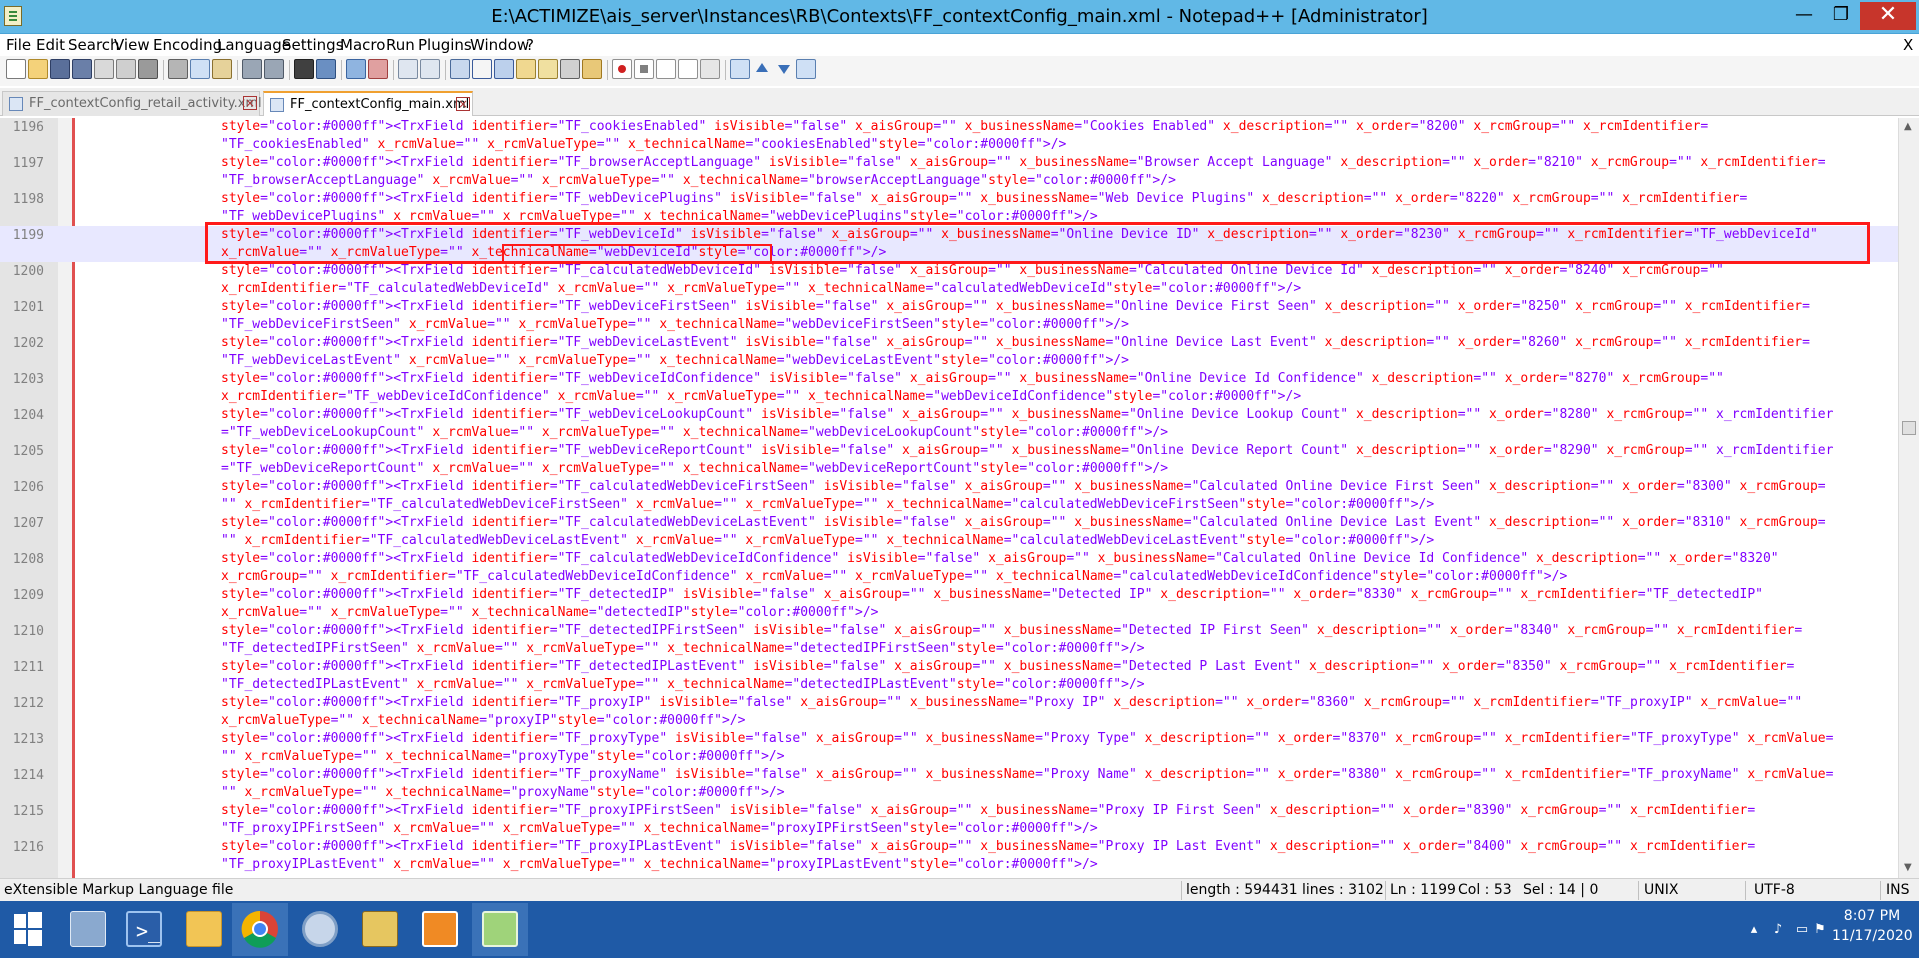  I want to click on clock-time: 8:07 PM, so click(1872, 916).